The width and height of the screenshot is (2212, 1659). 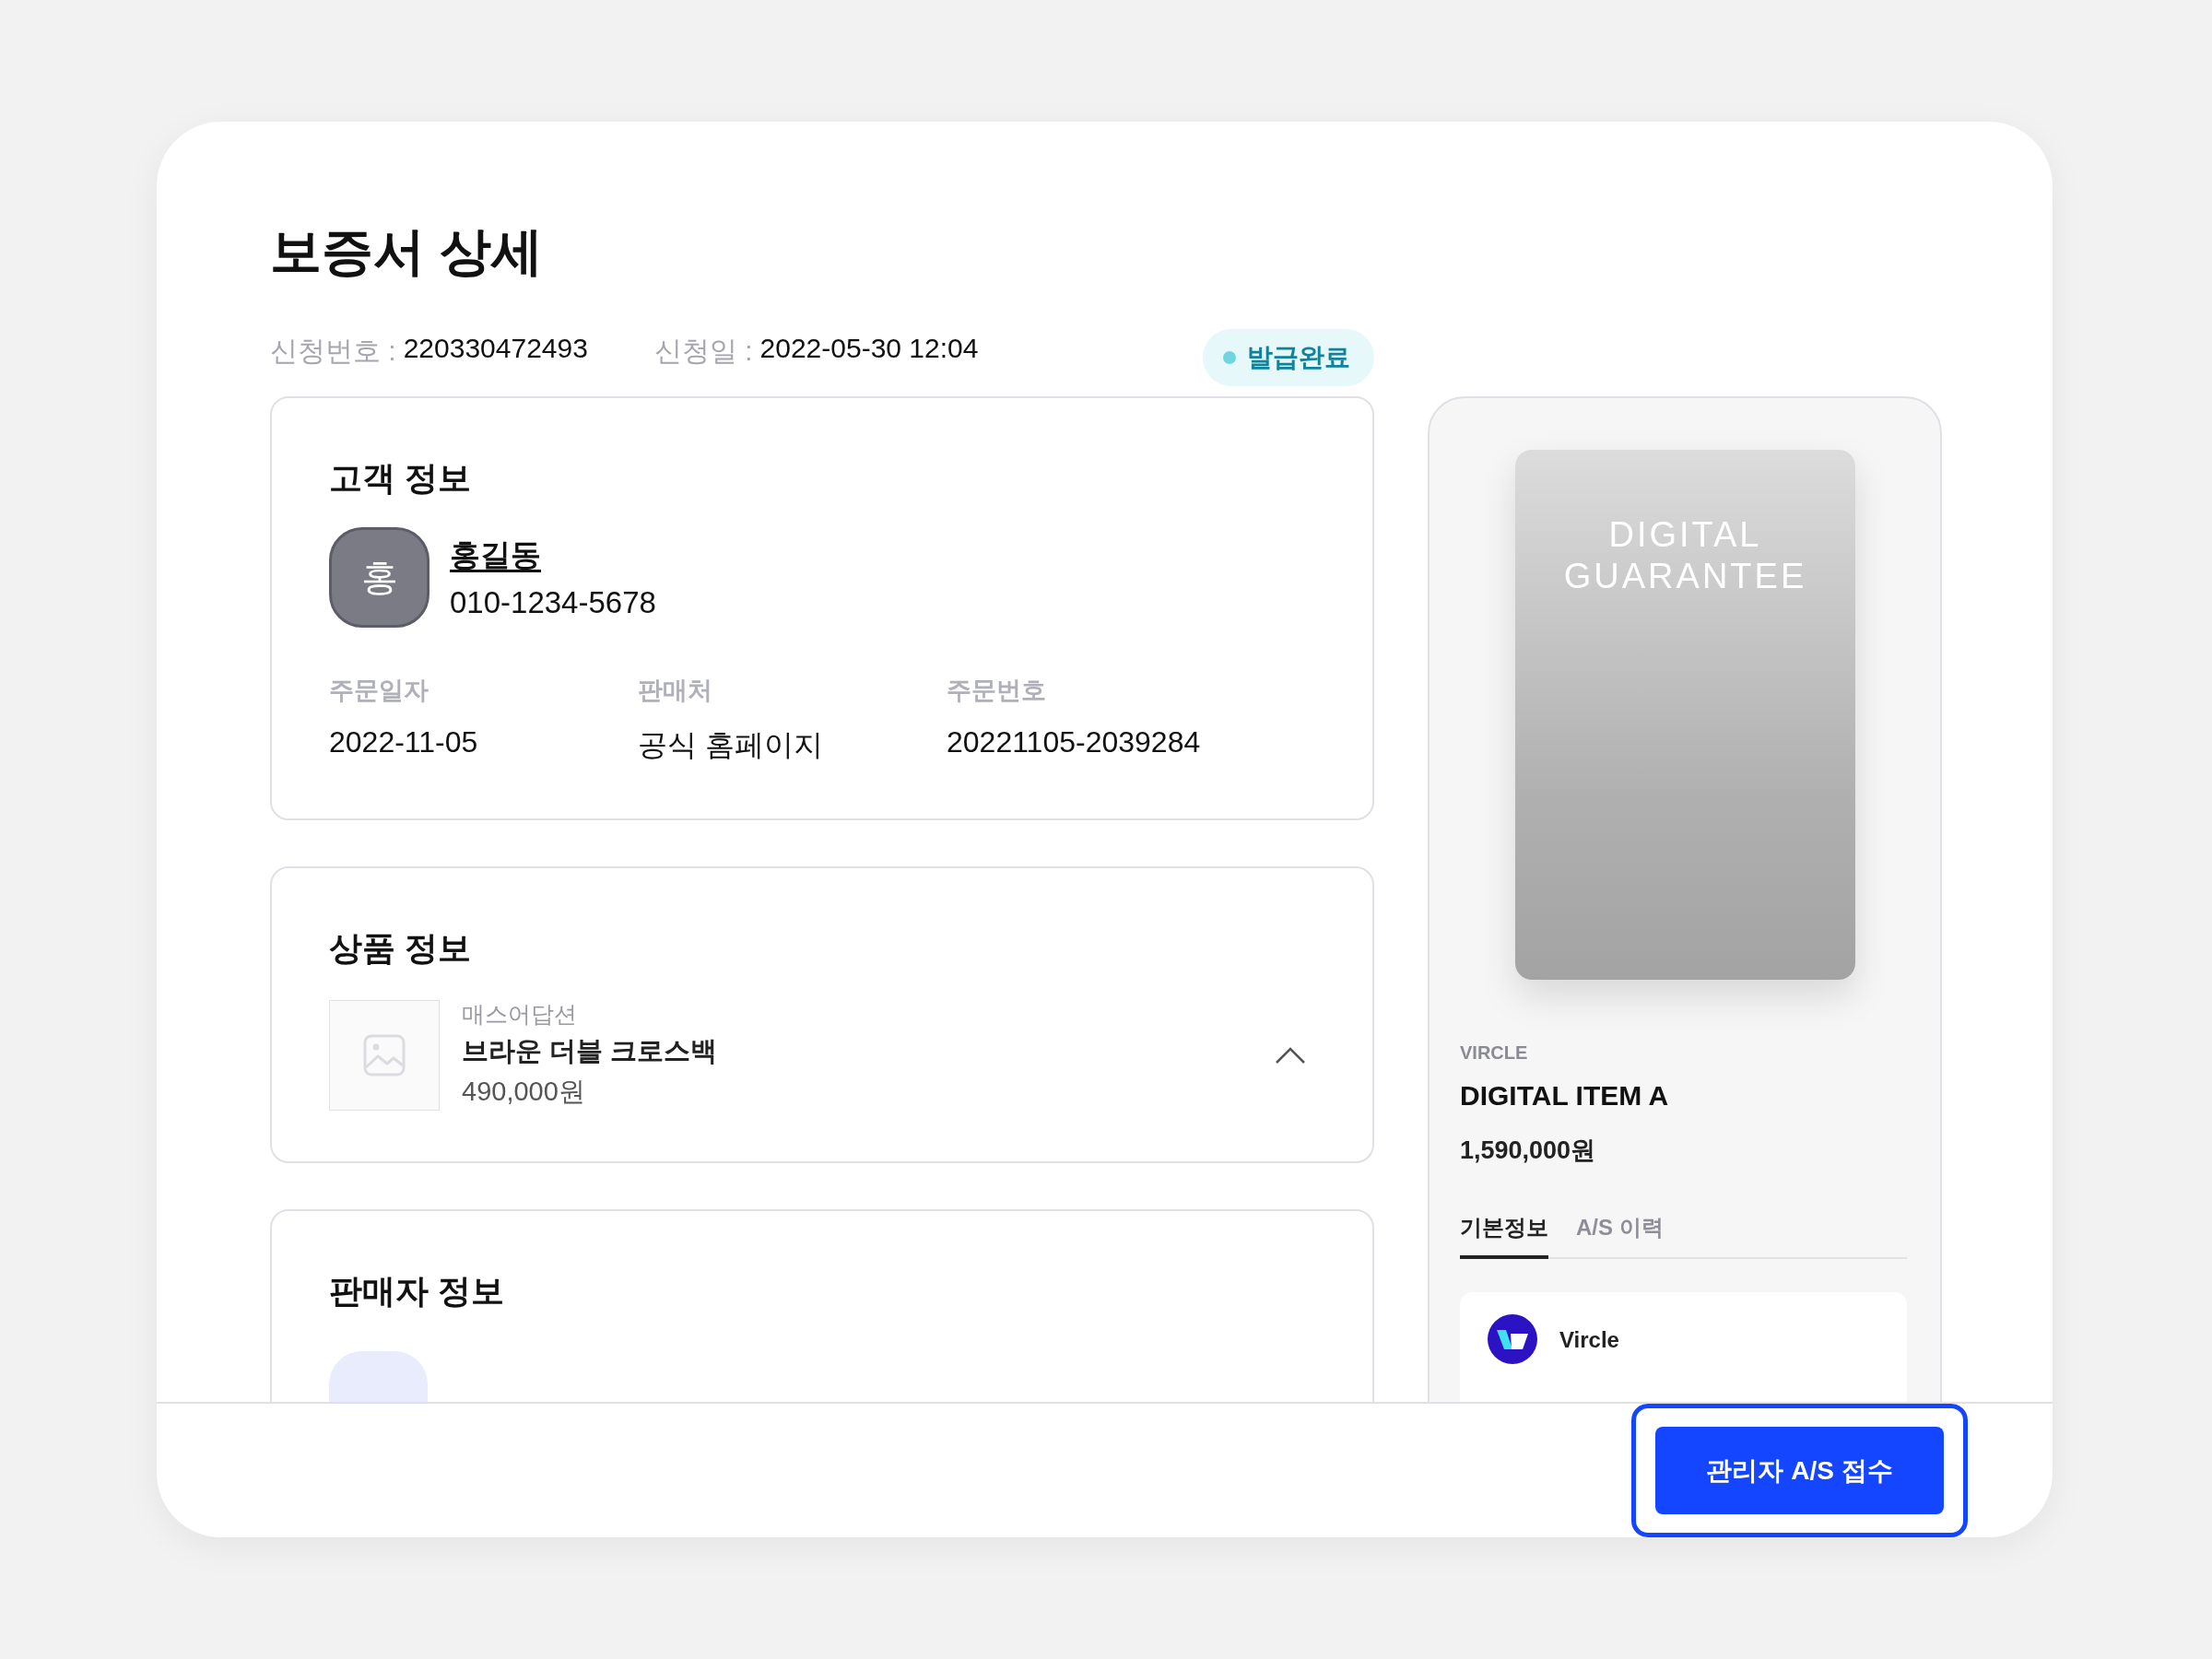 I want to click on tab: 기본정보, so click(x=1504, y=1236).